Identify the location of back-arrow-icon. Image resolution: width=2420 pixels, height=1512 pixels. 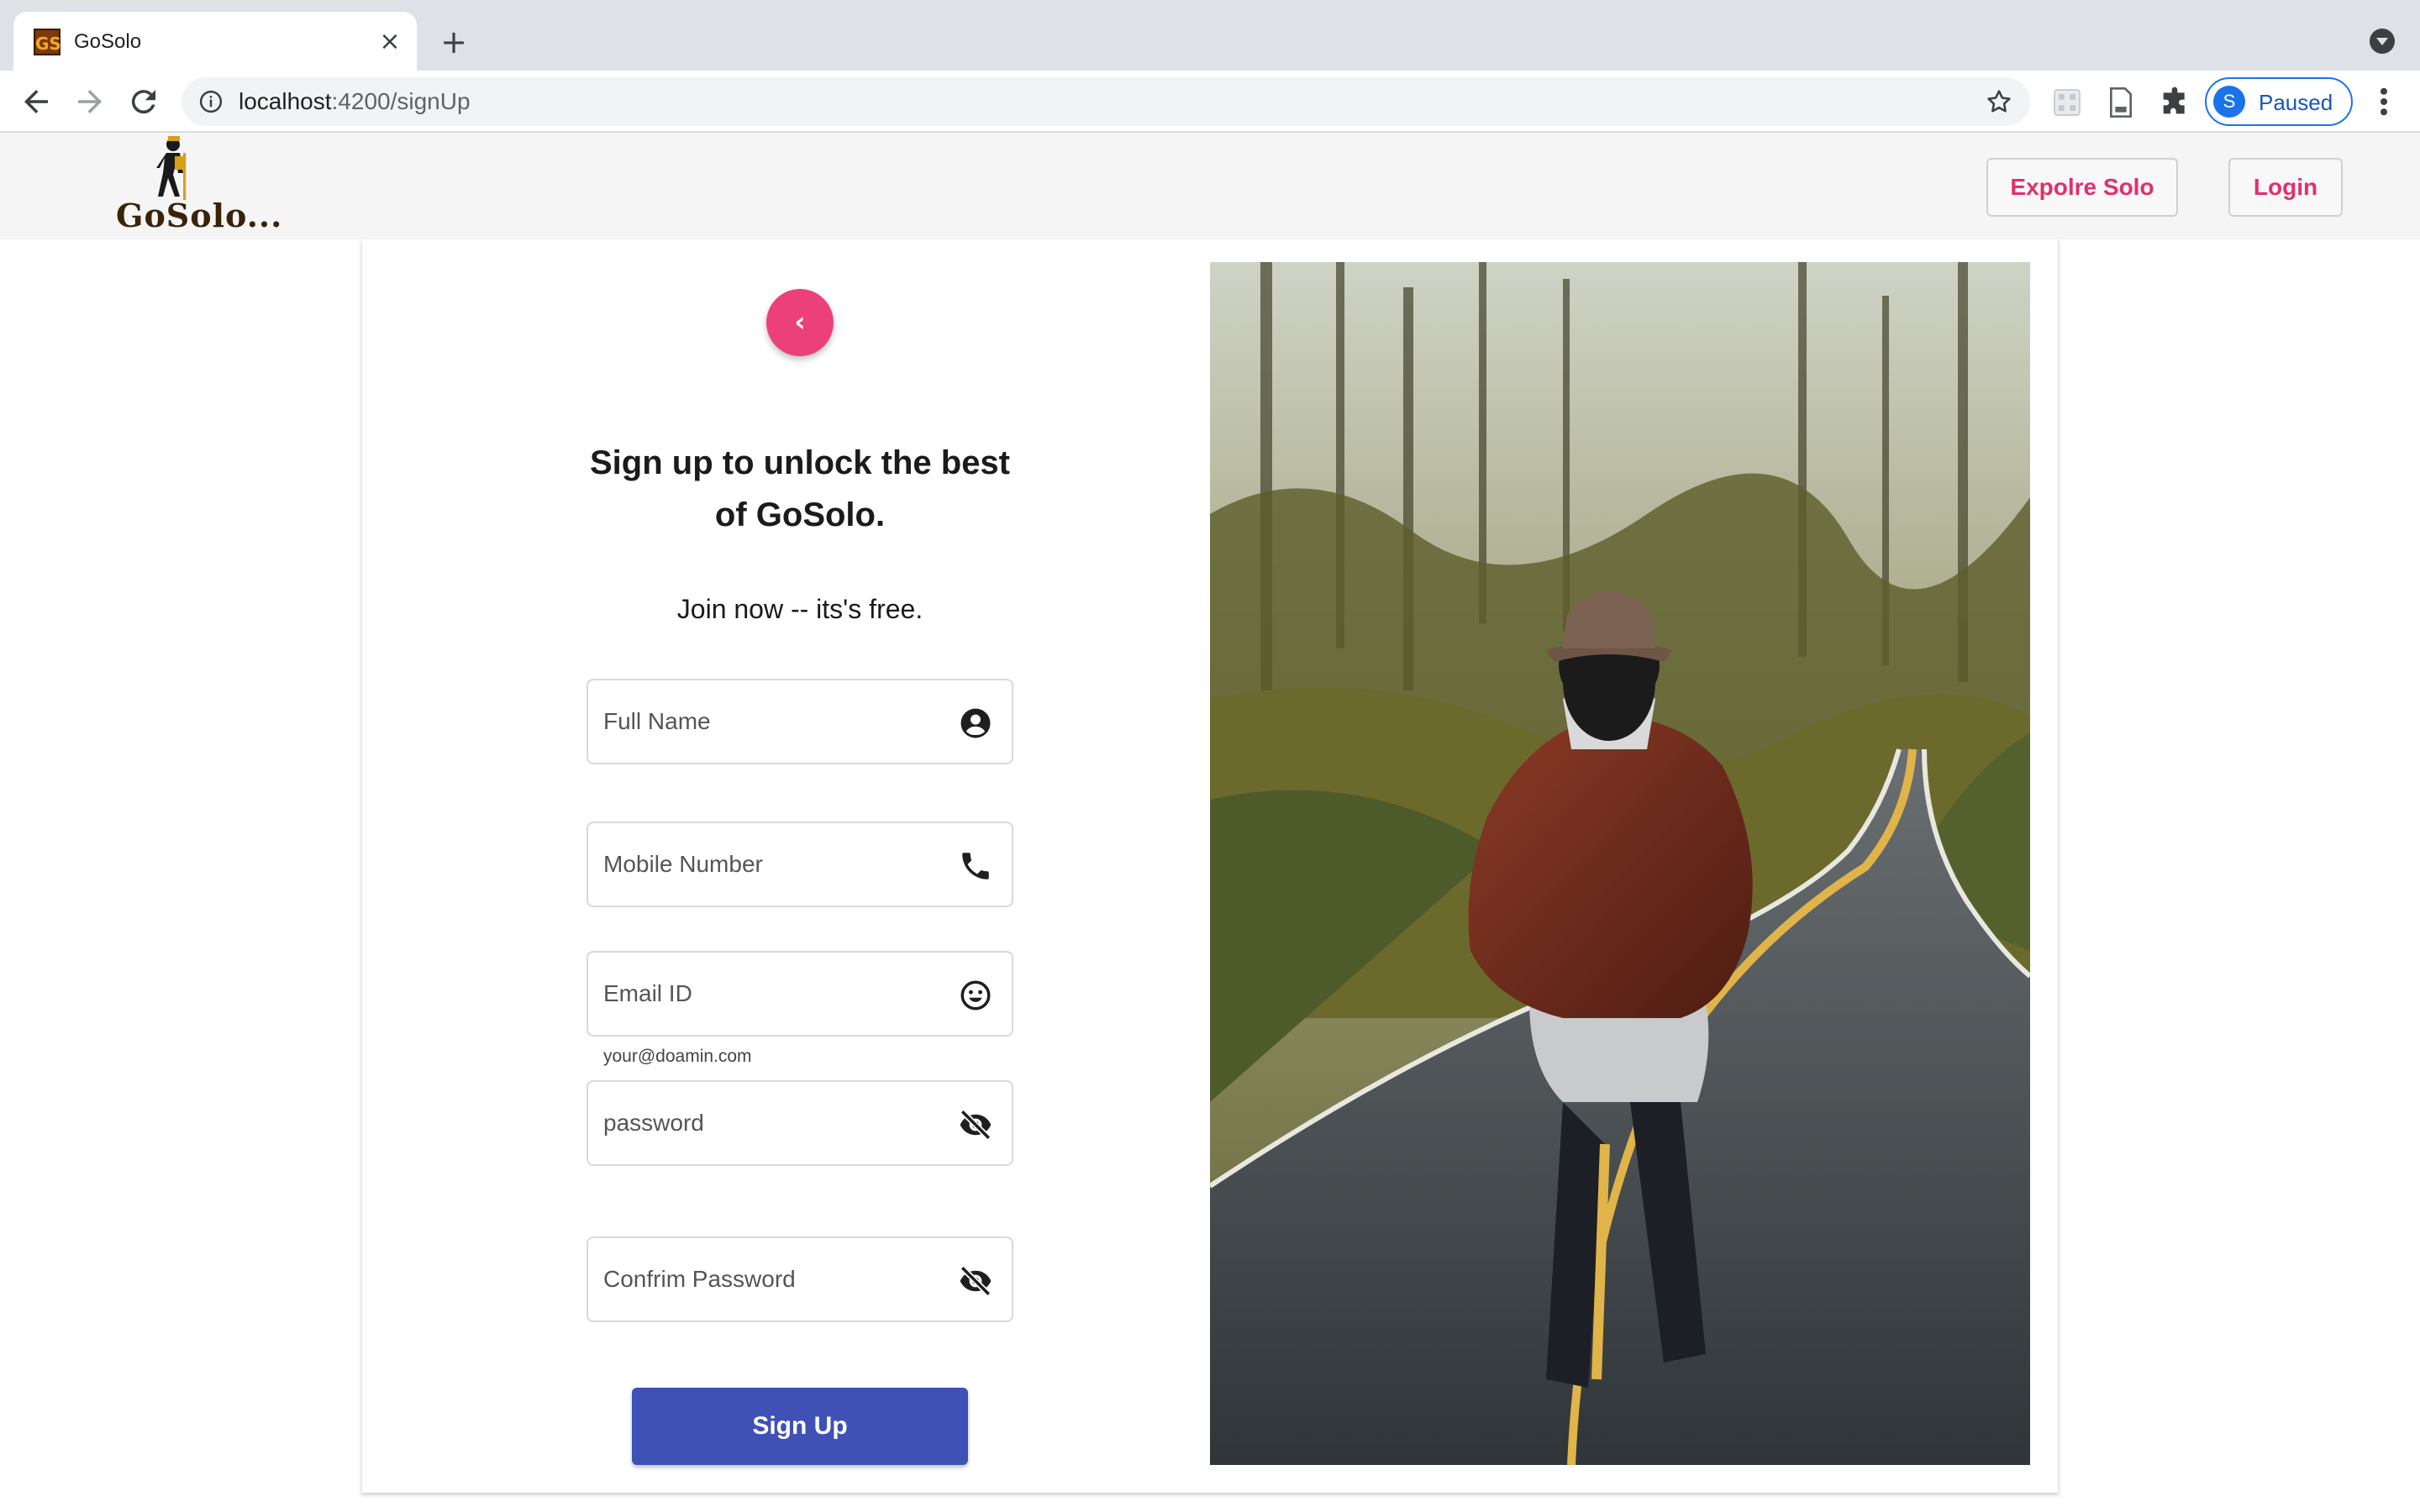
(36, 101).